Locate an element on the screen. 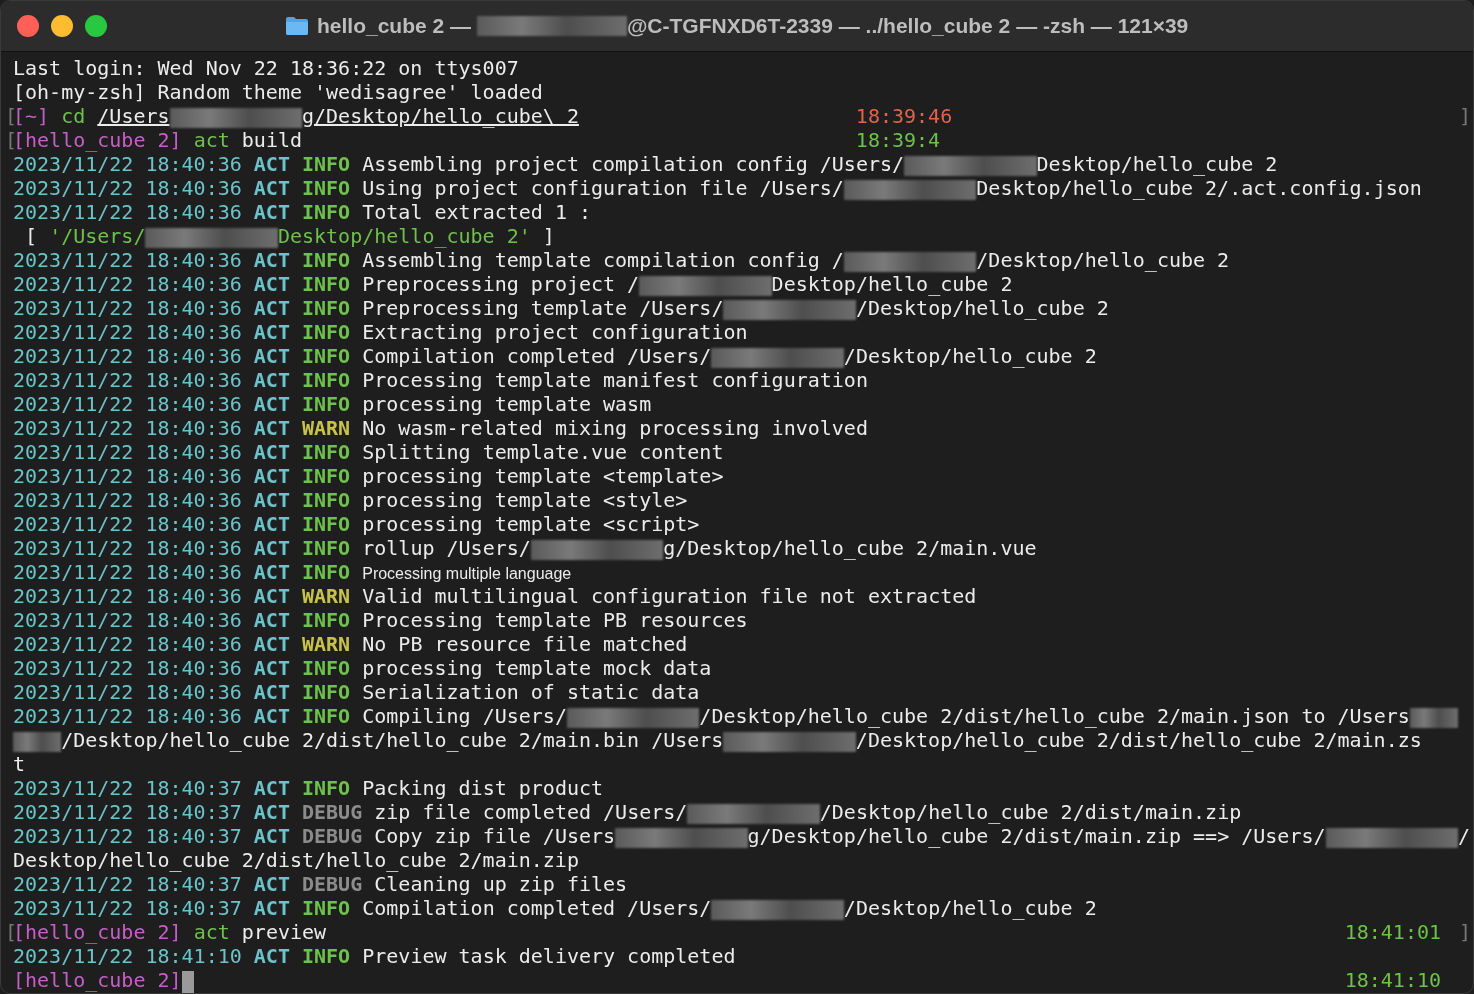  log-message: Preview task delivery completed is located at coordinates (549, 956).